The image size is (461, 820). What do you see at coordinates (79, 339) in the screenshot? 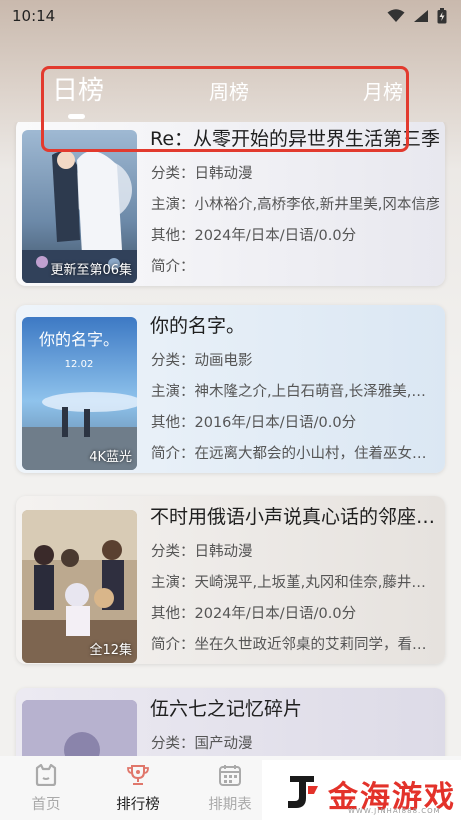
I see `poster-title-art: 你的名字。` at bounding box center [79, 339].